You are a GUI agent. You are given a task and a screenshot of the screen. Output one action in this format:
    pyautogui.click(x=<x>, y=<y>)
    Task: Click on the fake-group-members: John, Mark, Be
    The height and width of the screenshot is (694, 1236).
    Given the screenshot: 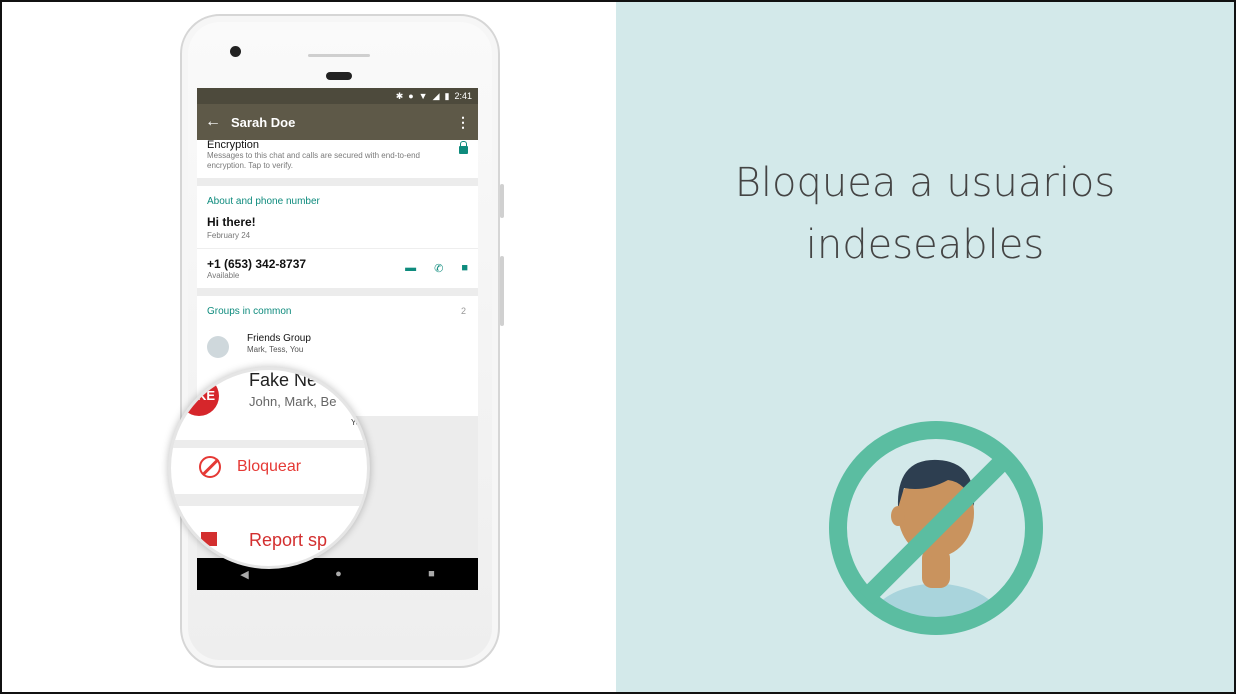 What is the action you would take?
    pyautogui.click(x=293, y=401)
    